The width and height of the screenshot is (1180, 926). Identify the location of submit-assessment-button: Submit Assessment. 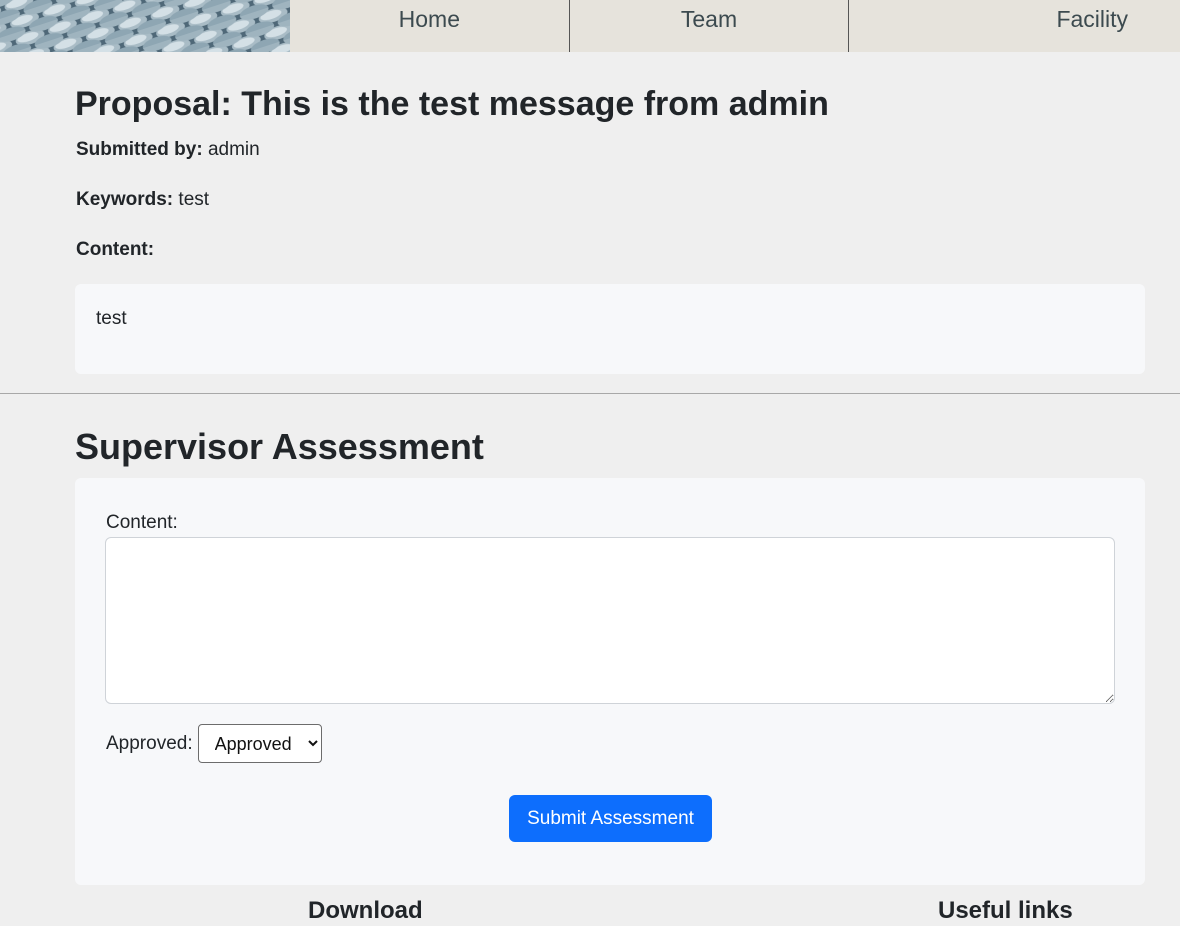
(610, 818).